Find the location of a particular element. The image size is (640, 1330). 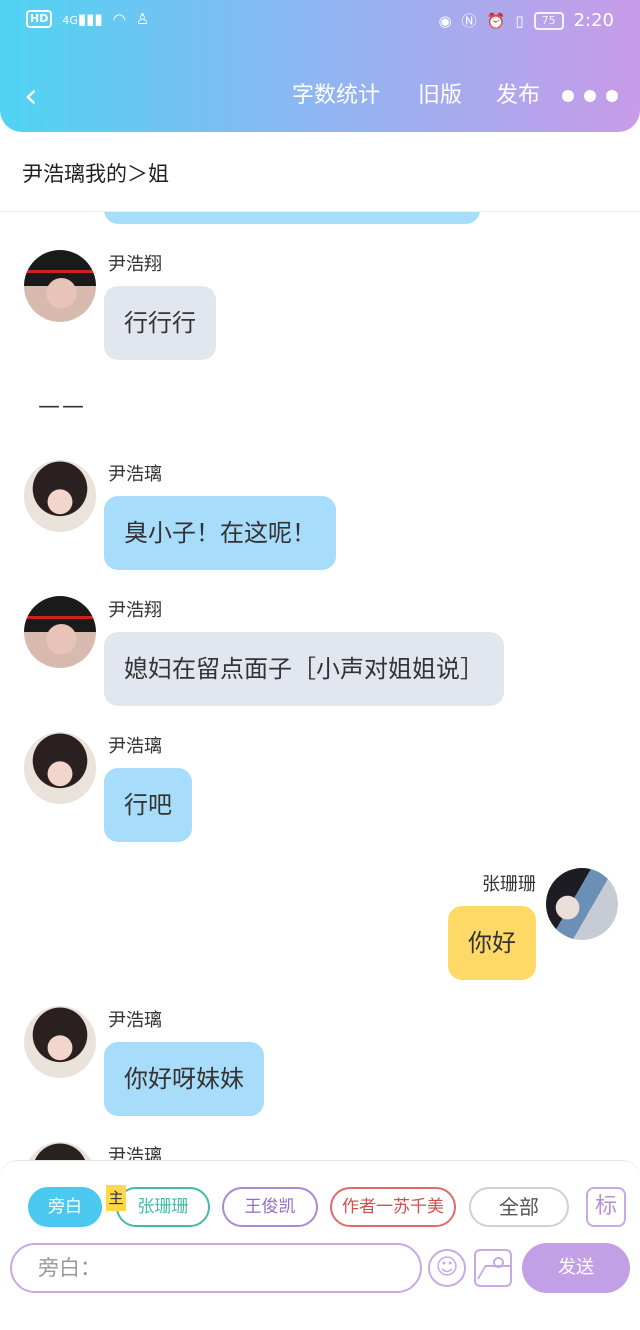

qq-icon: ♙ is located at coordinates (142, 19).